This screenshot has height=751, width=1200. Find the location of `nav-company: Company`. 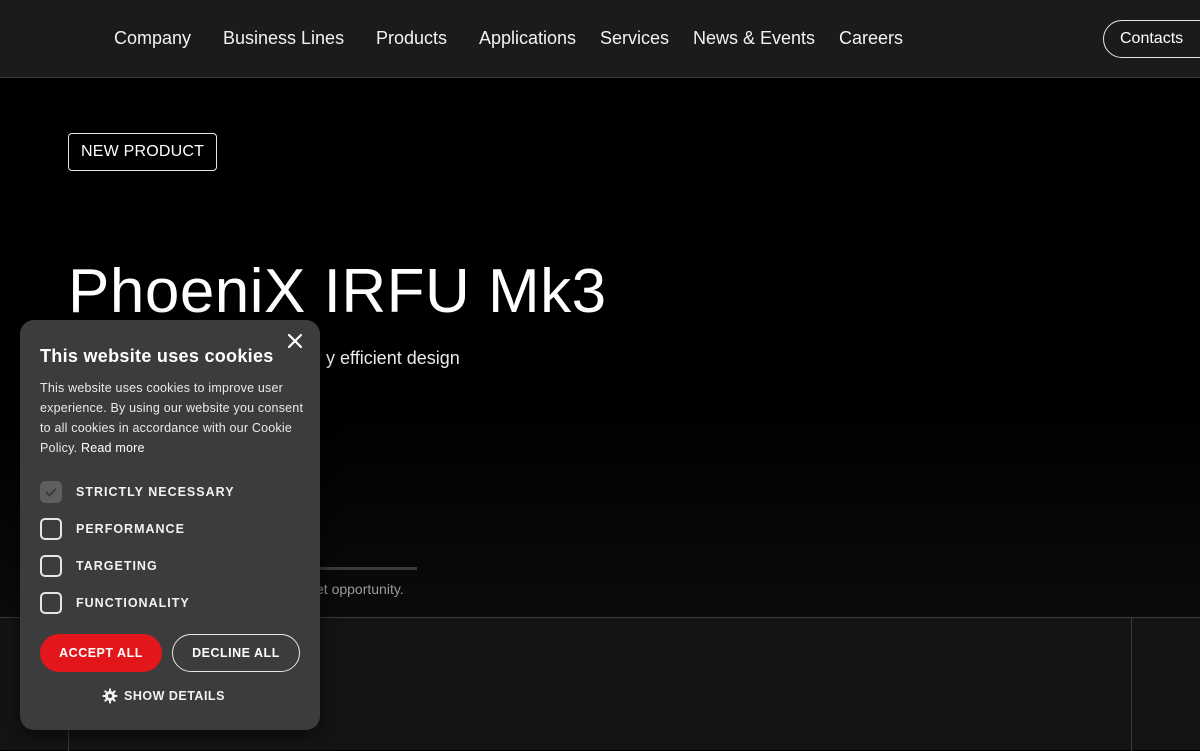

nav-company: Company is located at coordinates (152, 38).